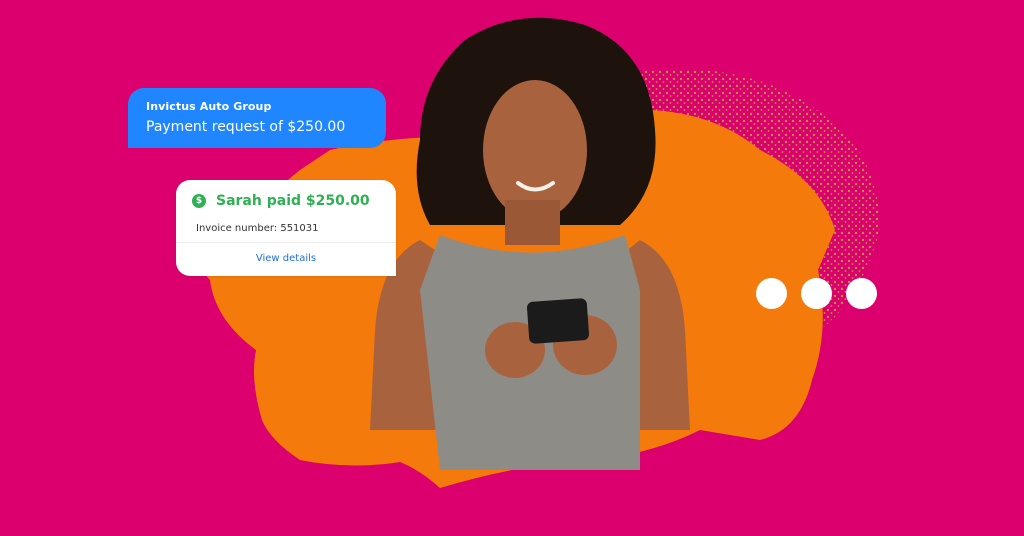 Image resolution: width=1024 pixels, height=536 pixels. Describe the element at coordinates (293, 201) in the screenshot. I see `payment-status-title: Sarah paid $250.00` at that location.